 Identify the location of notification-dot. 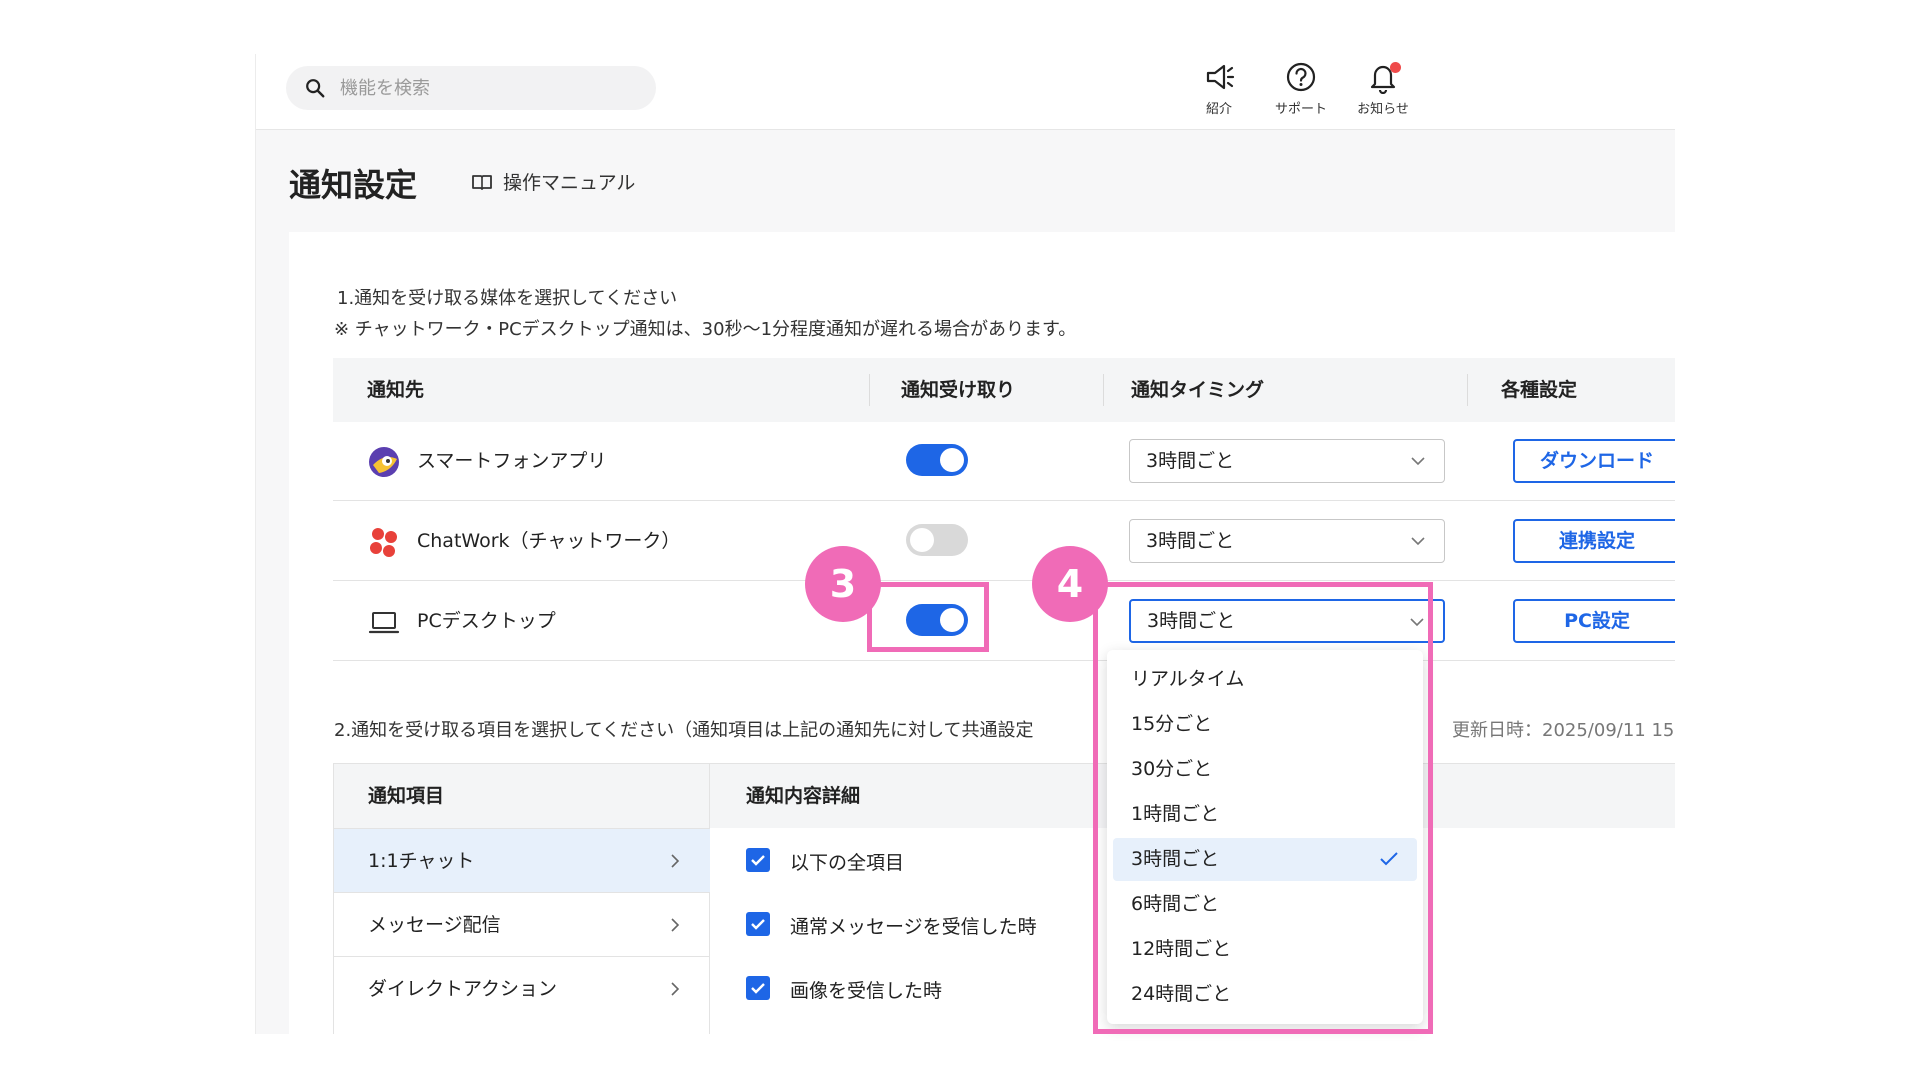
(1395, 67).